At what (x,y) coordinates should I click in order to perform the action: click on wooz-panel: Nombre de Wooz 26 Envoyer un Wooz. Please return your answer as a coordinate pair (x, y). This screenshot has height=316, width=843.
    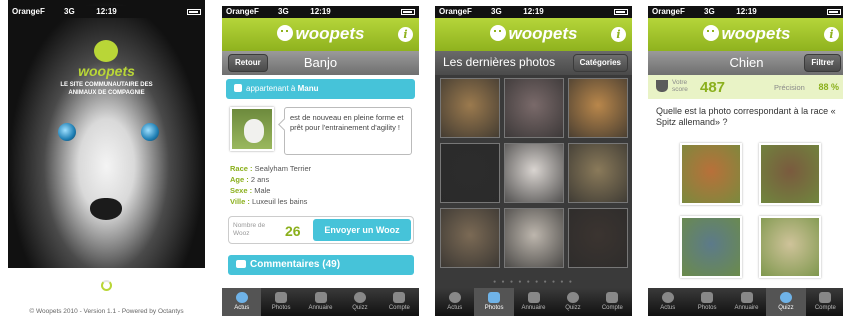
    Looking at the image, I should click on (321, 230).